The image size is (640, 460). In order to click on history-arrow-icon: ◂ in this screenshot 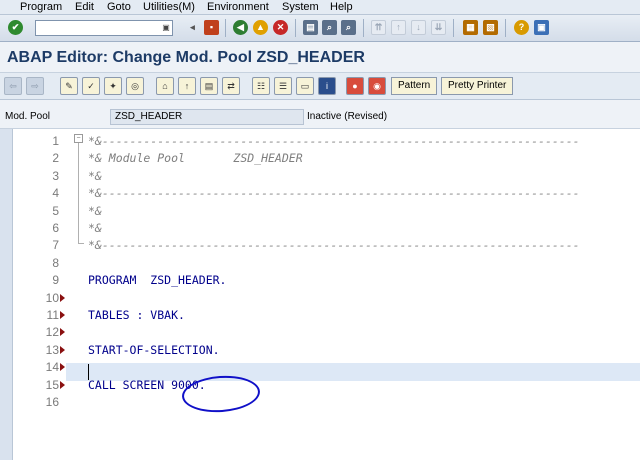, I will do `click(192, 27)`.